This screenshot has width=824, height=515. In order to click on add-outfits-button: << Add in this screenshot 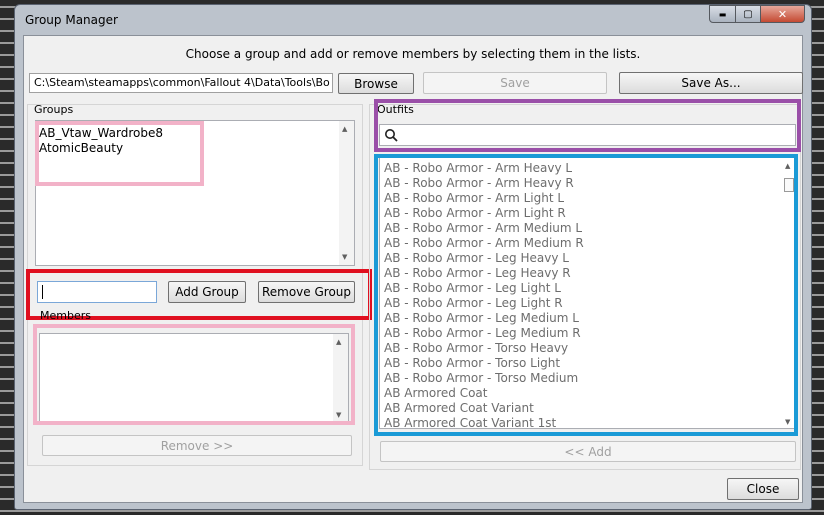, I will do `click(588, 451)`.